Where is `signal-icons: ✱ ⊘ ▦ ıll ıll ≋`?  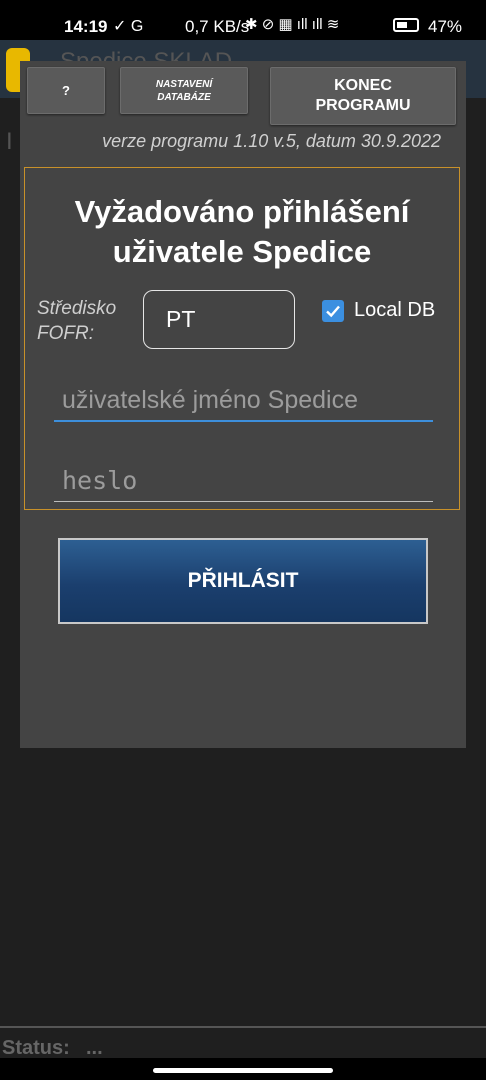 signal-icons: ✱ ⊘ ▦ ıll ıll ≋ is located at coordinates (292, 24).